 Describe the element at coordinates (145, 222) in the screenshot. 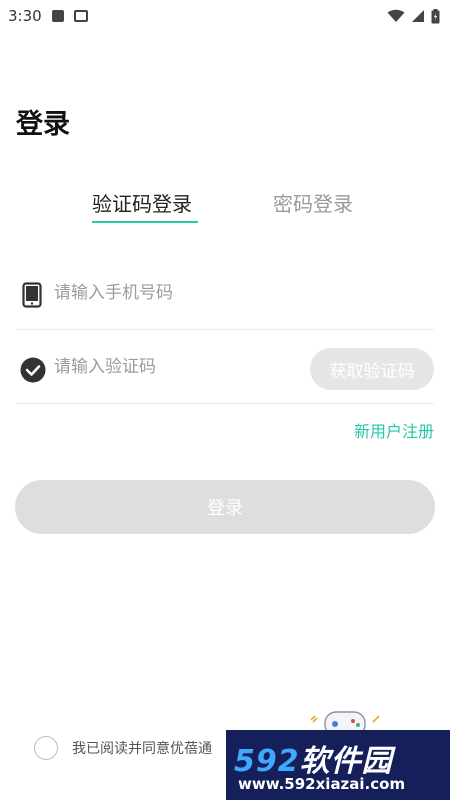

I see `active-tab-indicator` at that location.